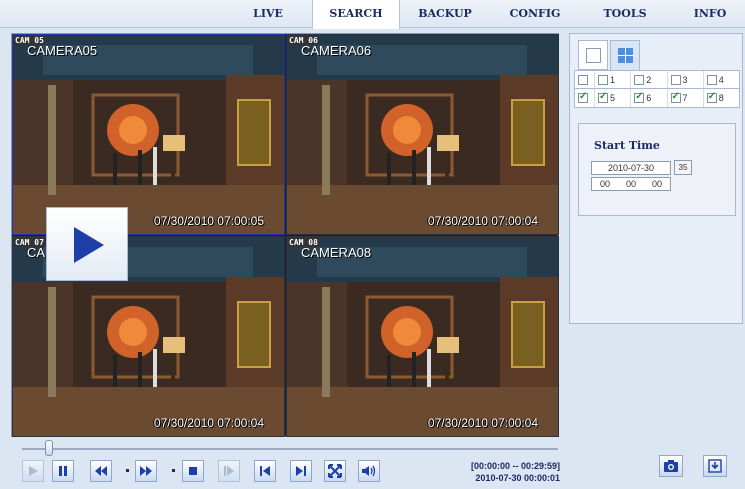 The width and height of the screenshot is (745, 489). I want to click on camera-timestamp: 07/30/2010 07:00:05, so click(208, 221).